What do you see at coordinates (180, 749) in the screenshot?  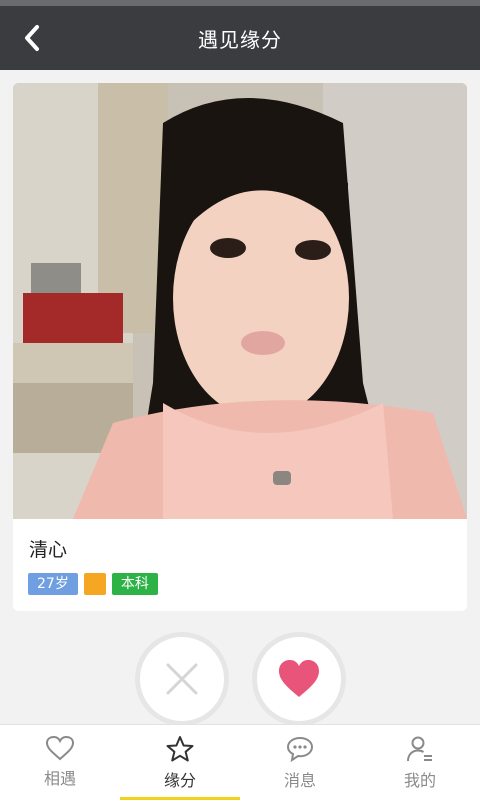 I see `star-icon` at bounding box center [180, 749].